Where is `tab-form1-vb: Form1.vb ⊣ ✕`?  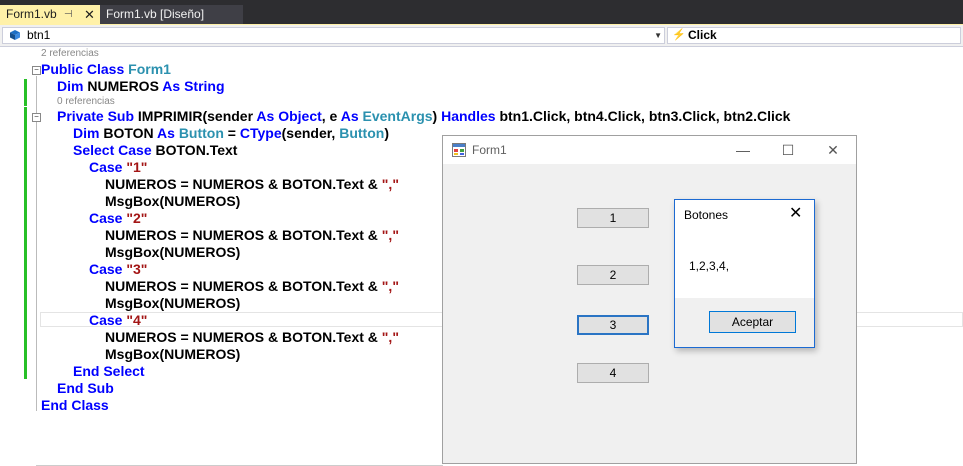 tab-form1-vb: Form1.vb ⊣ ✕ is located at coordinates (50, 14).